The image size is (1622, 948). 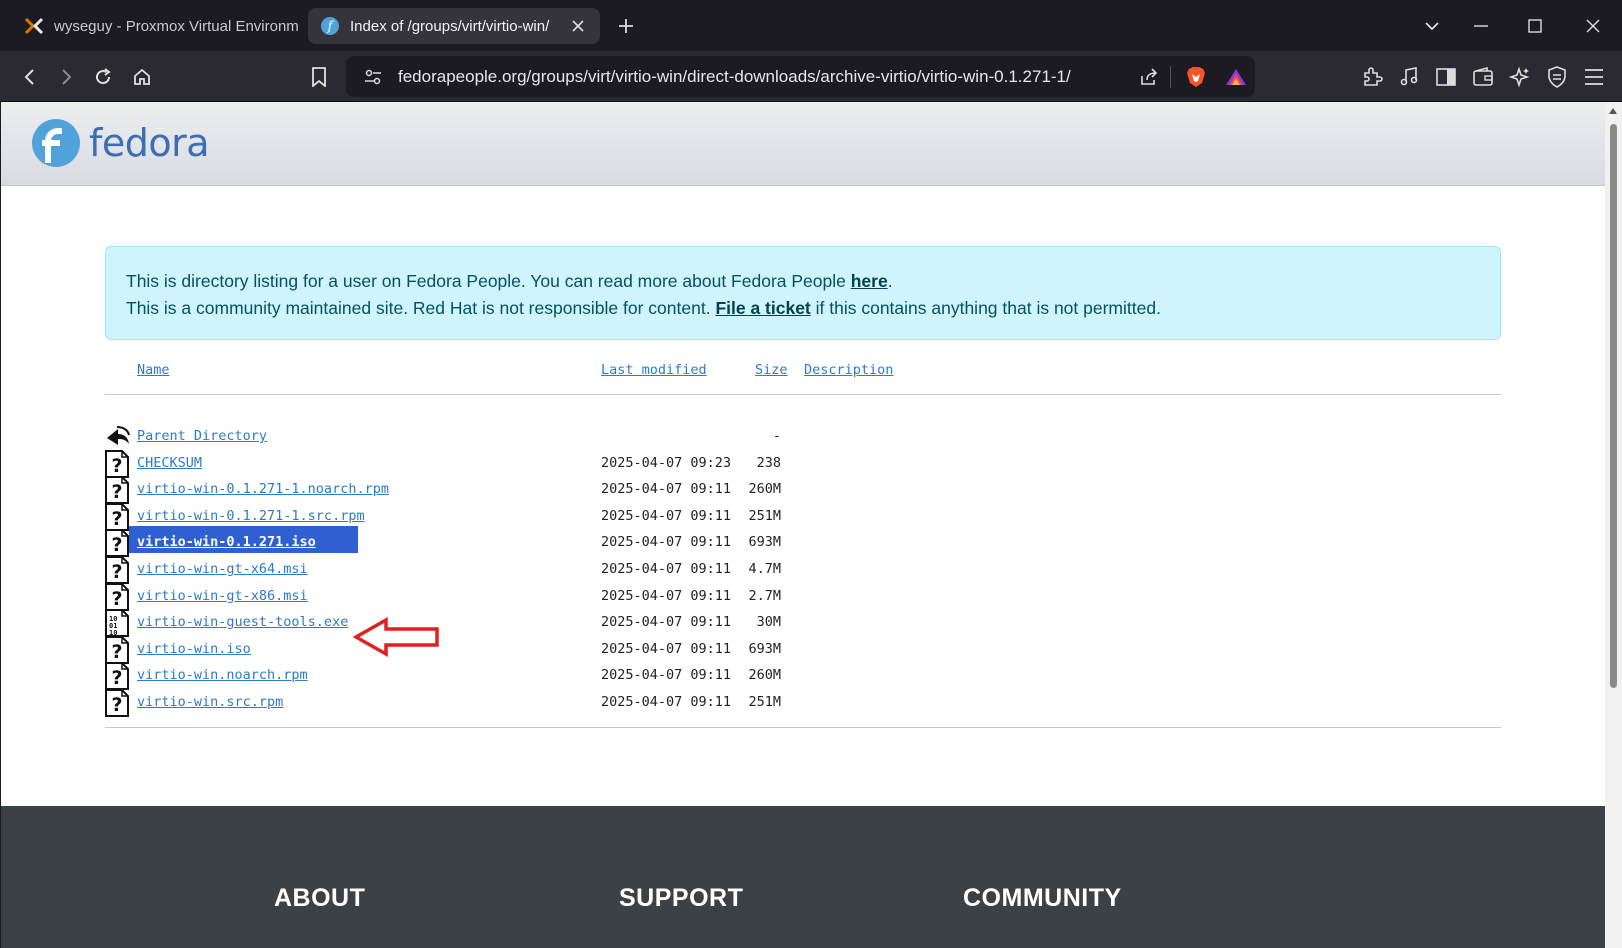 What do you see at coordinates (1613, 406) in the screenshot?
I see `scrollbar-thumb` at bounding box center [1613, 406].